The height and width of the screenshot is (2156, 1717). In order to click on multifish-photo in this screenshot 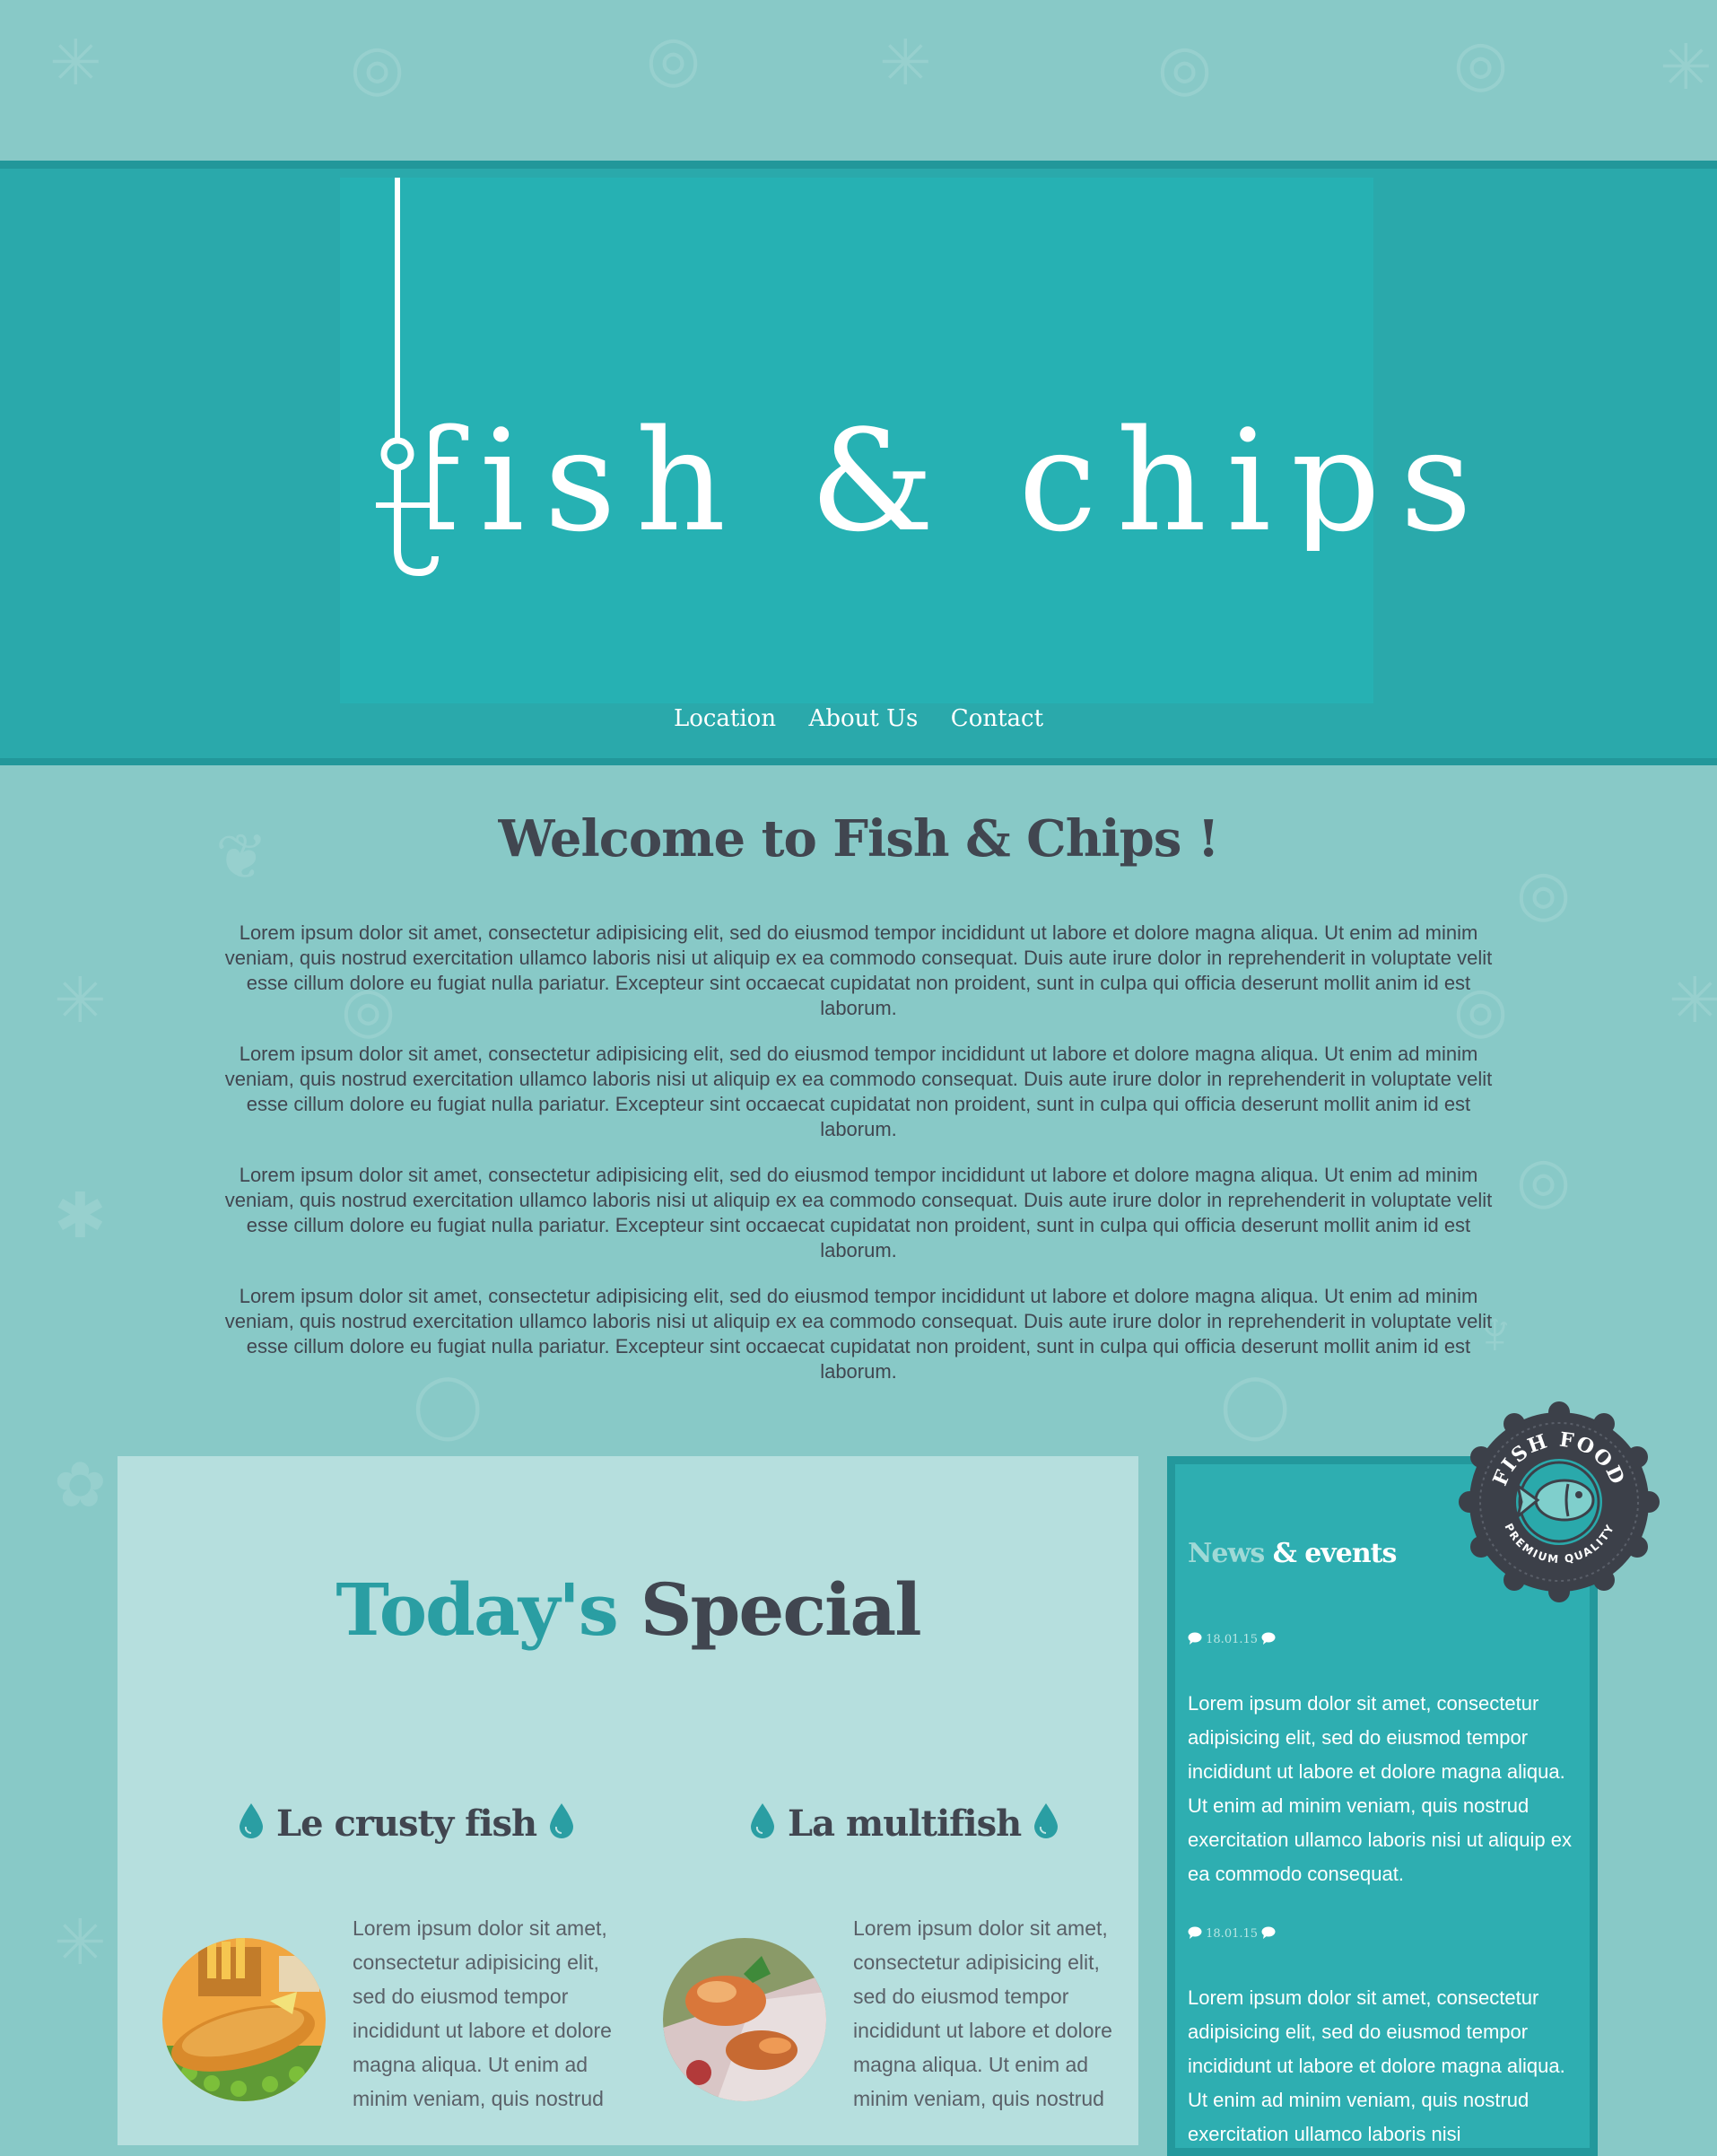, I will do `click(744, 2019)`.